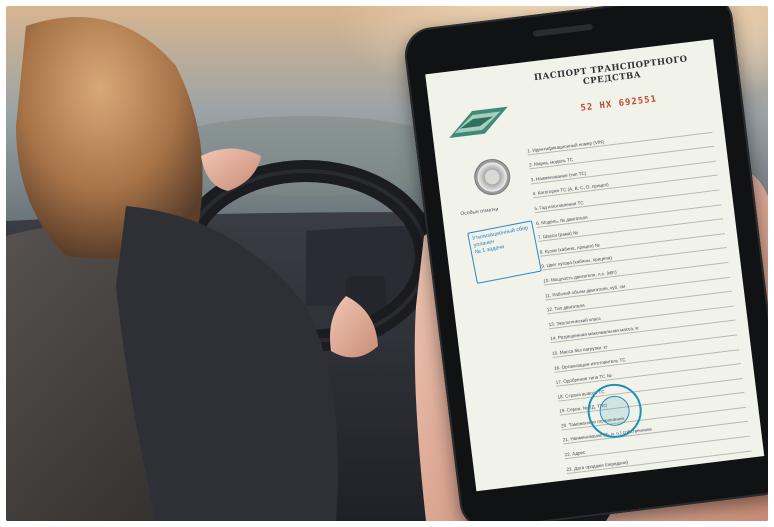  What do you see at coordinates (479, 212) in the screenshot?
I see `special-marks-label: Особые отметки` at bounding box center [479, 212].